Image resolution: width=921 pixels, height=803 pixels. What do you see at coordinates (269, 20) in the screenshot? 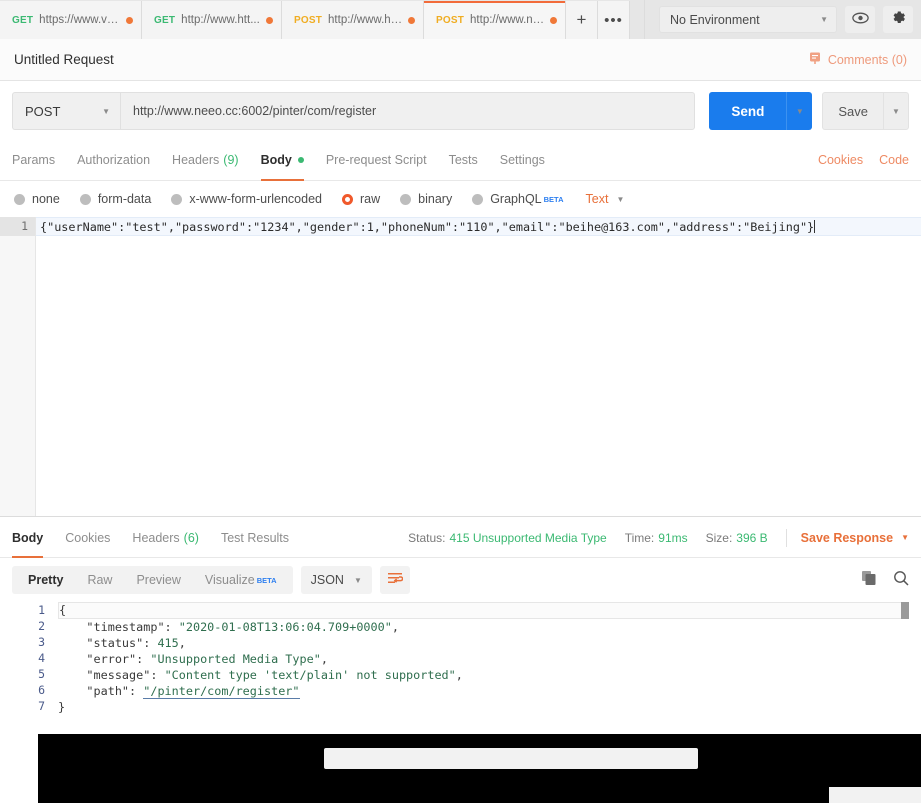
I see `unsaved-dot-icon` at bounding box center [269, 20].